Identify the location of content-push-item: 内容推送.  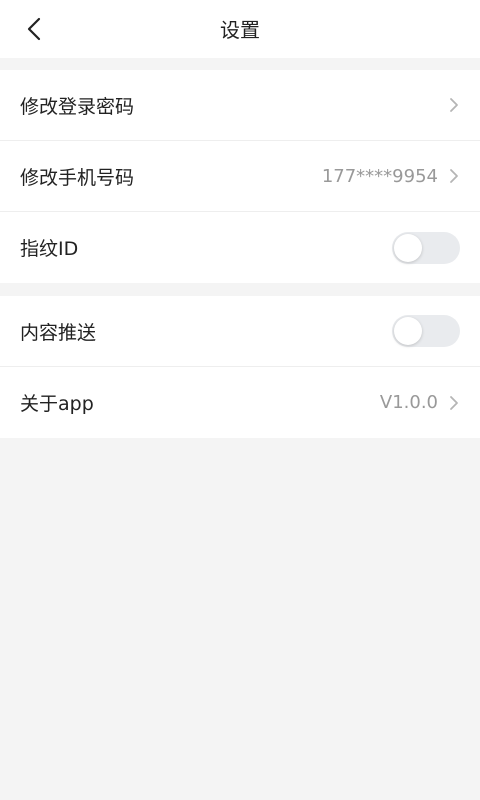
(240, 331).